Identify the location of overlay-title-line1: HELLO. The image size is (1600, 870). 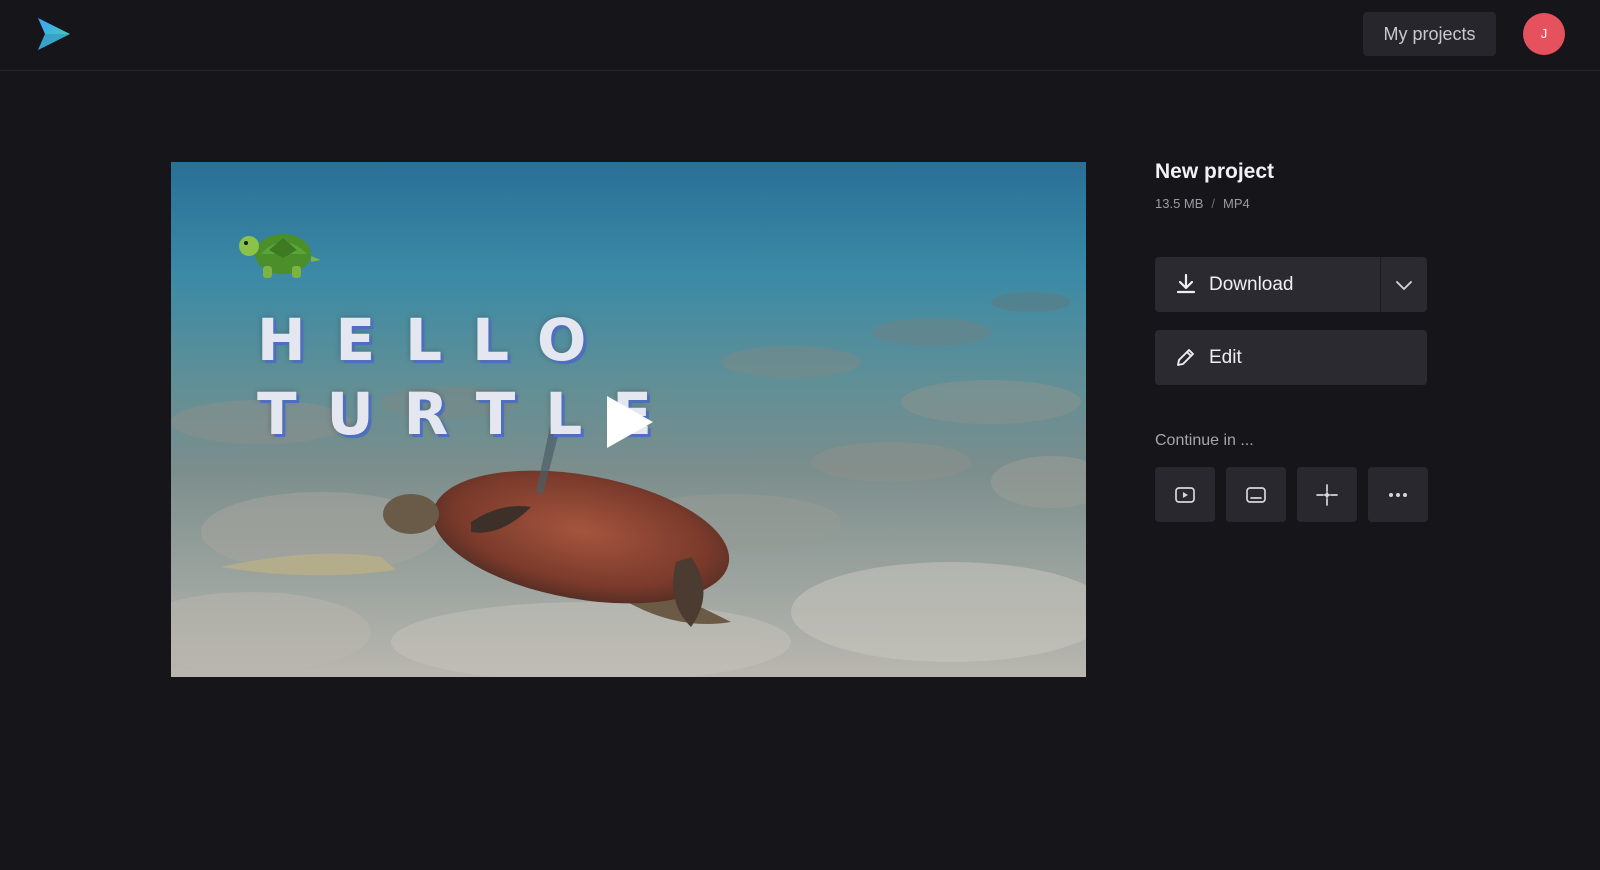
(437, 340).